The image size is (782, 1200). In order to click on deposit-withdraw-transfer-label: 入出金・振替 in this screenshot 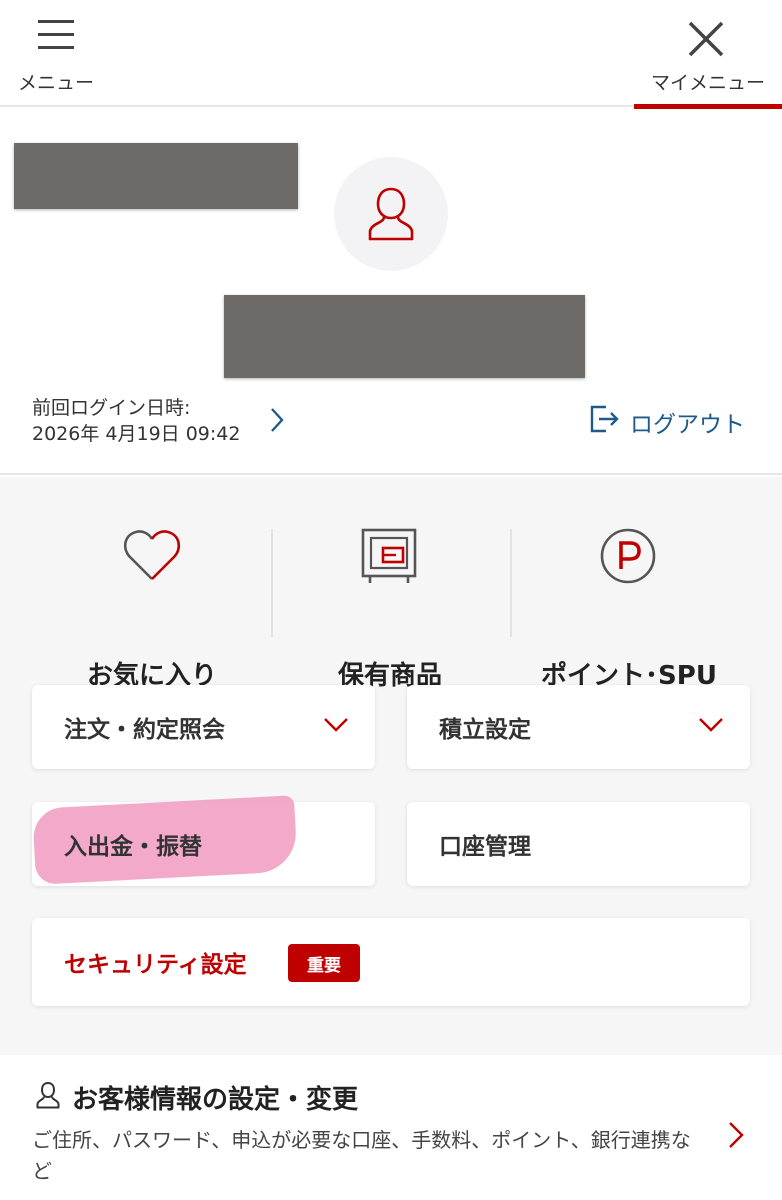, I will do `click(133, 847)`.